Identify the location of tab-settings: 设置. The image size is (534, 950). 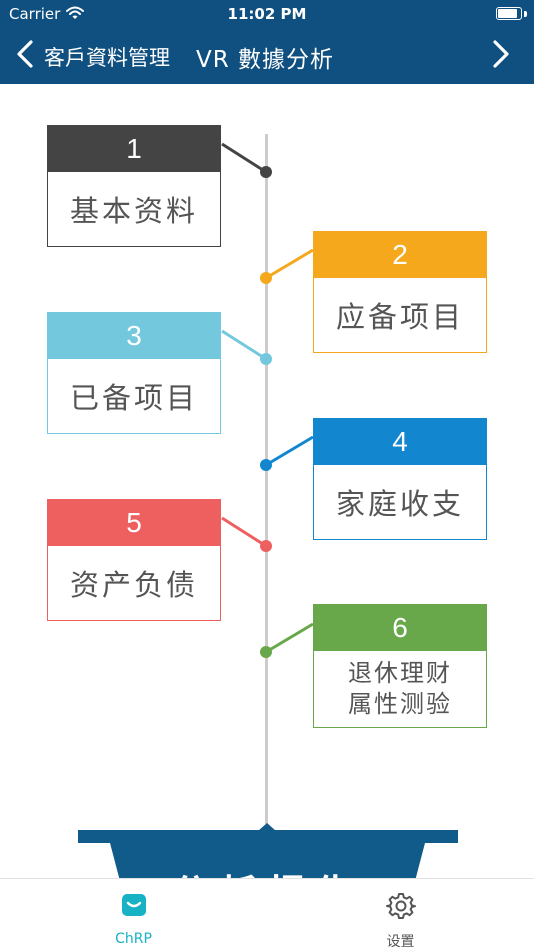
(400, 914).